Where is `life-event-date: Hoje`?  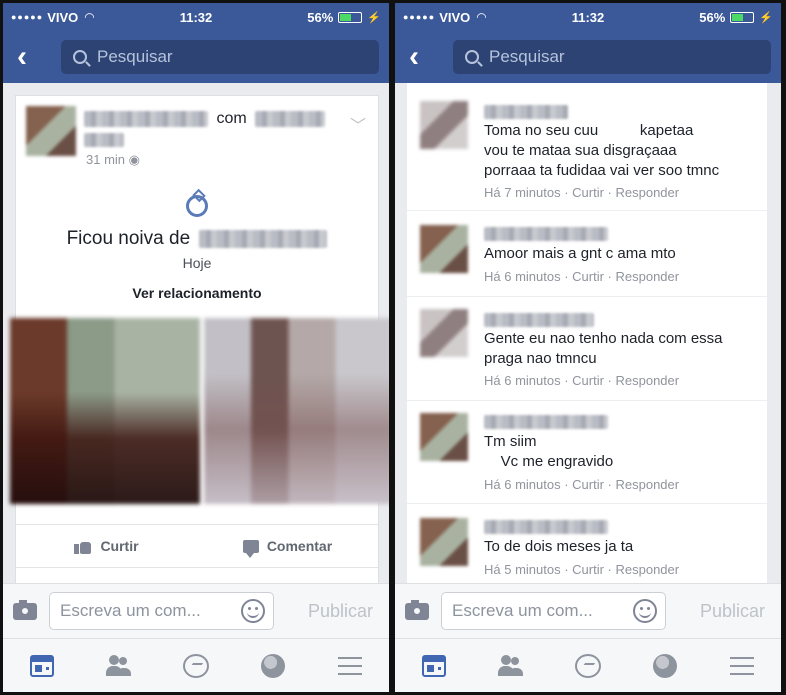 life-event-date: Hoje is located at coordinates (197, 263).